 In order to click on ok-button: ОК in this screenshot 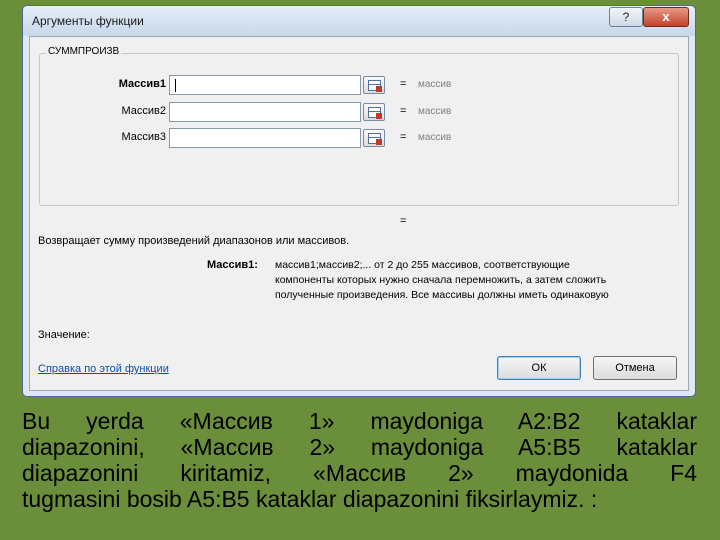, I will do `click(539, 368)`.